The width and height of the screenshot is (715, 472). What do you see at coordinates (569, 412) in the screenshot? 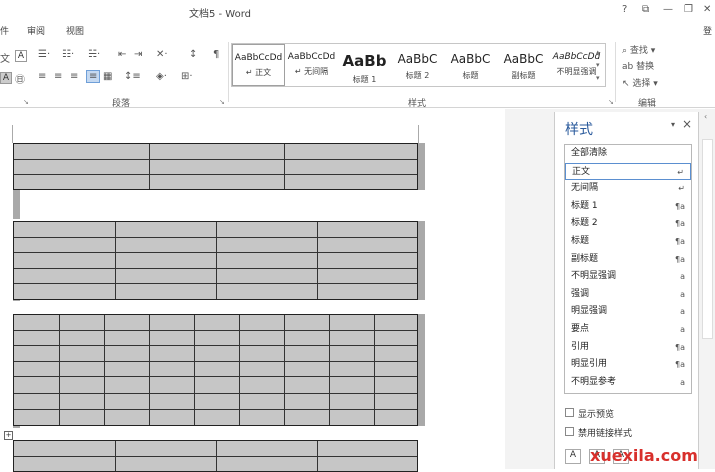
I see `show-preview-checkbox` at bounding box center [569, 412].